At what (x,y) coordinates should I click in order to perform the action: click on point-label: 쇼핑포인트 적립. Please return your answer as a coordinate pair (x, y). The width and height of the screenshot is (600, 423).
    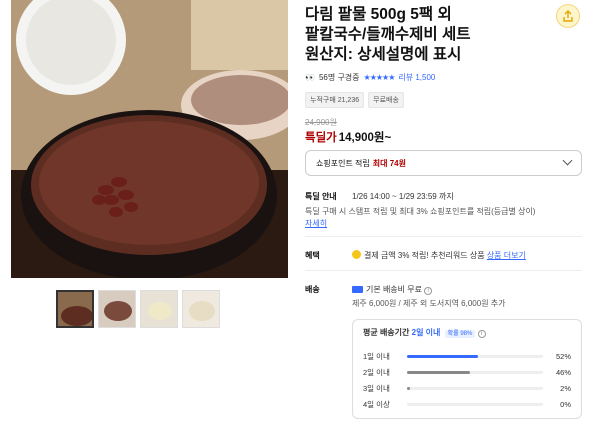
    Looking at the image, I should click on (343, 163).